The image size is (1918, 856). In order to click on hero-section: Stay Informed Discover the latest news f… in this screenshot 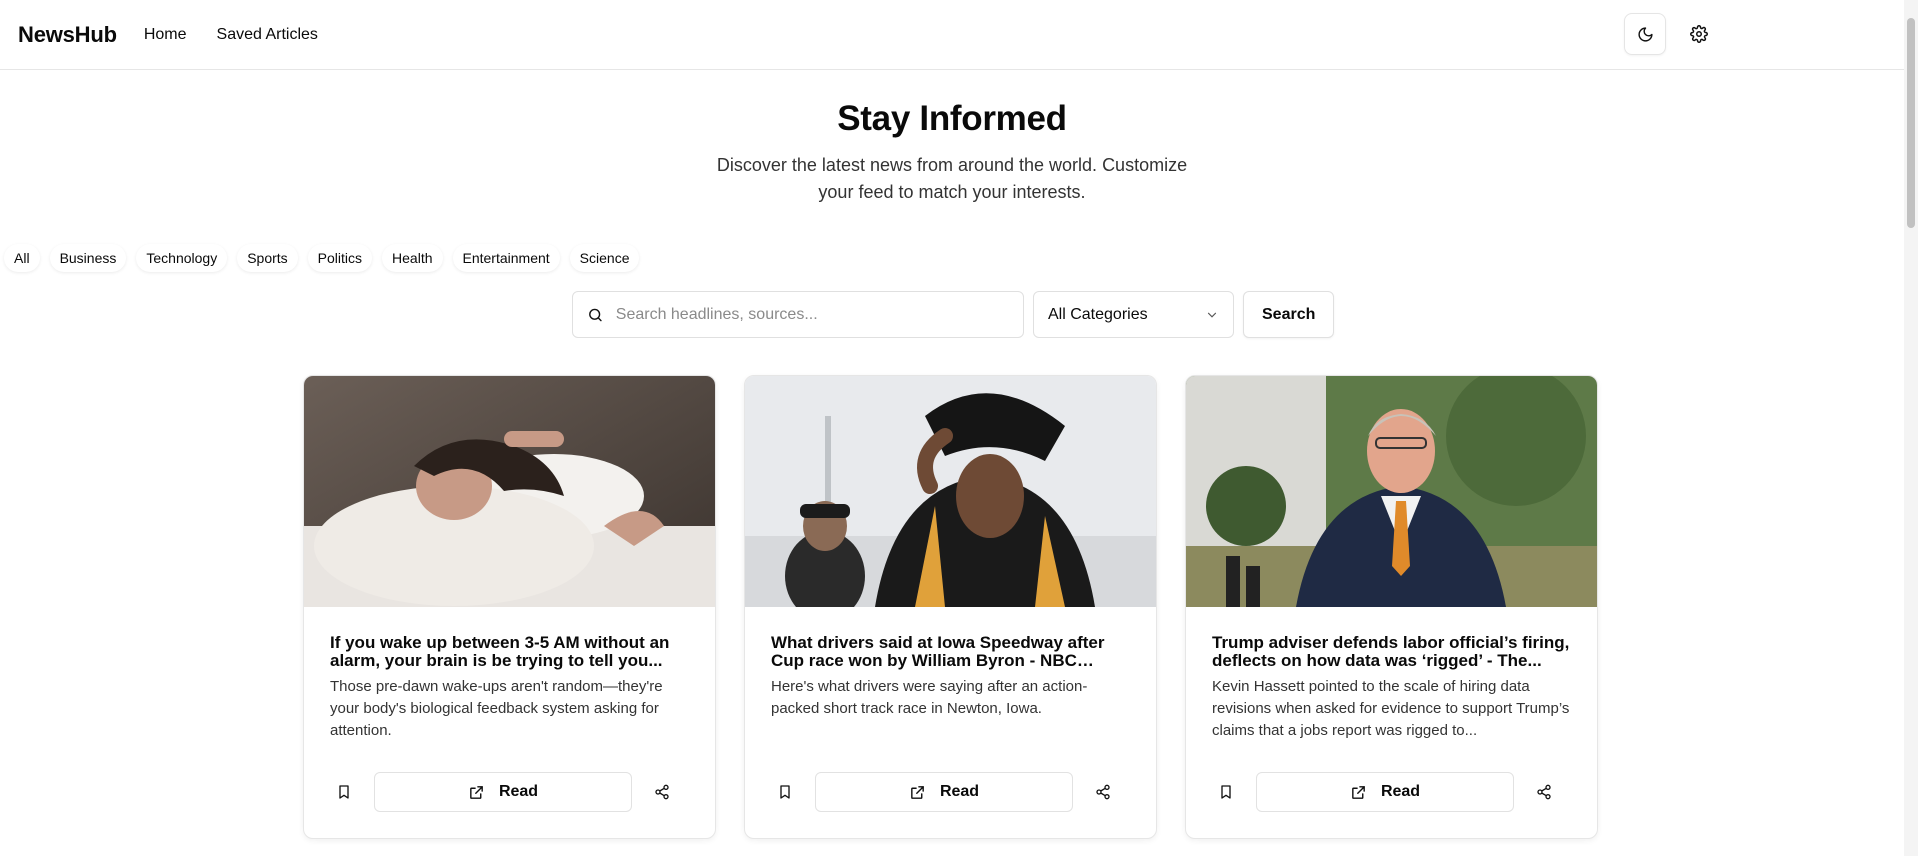, I will do `click(952, 151)`.